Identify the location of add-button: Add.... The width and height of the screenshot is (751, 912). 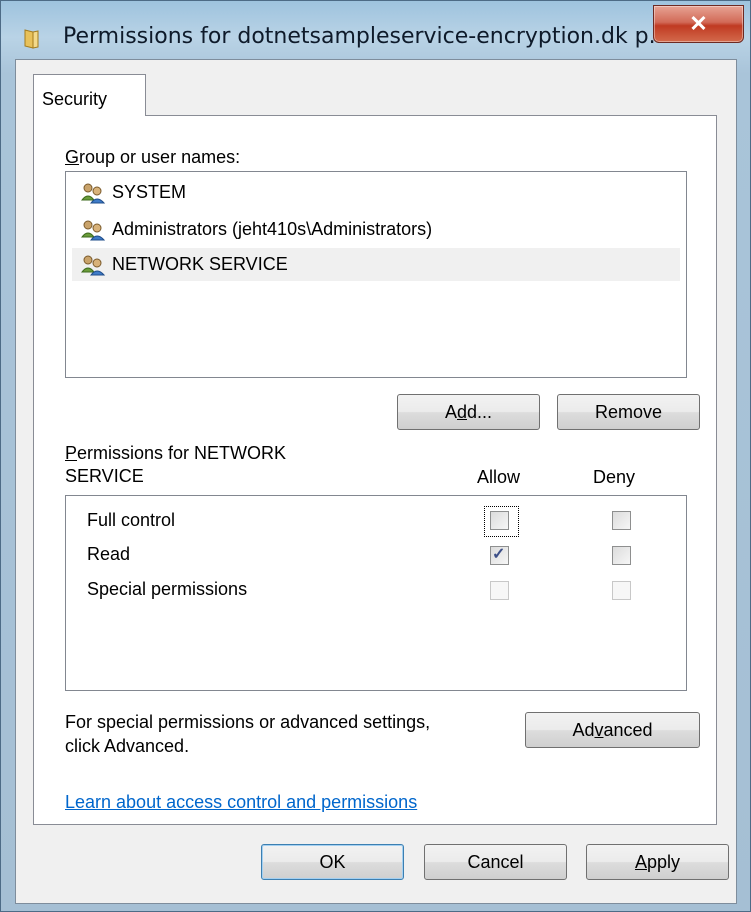
(468, 412).